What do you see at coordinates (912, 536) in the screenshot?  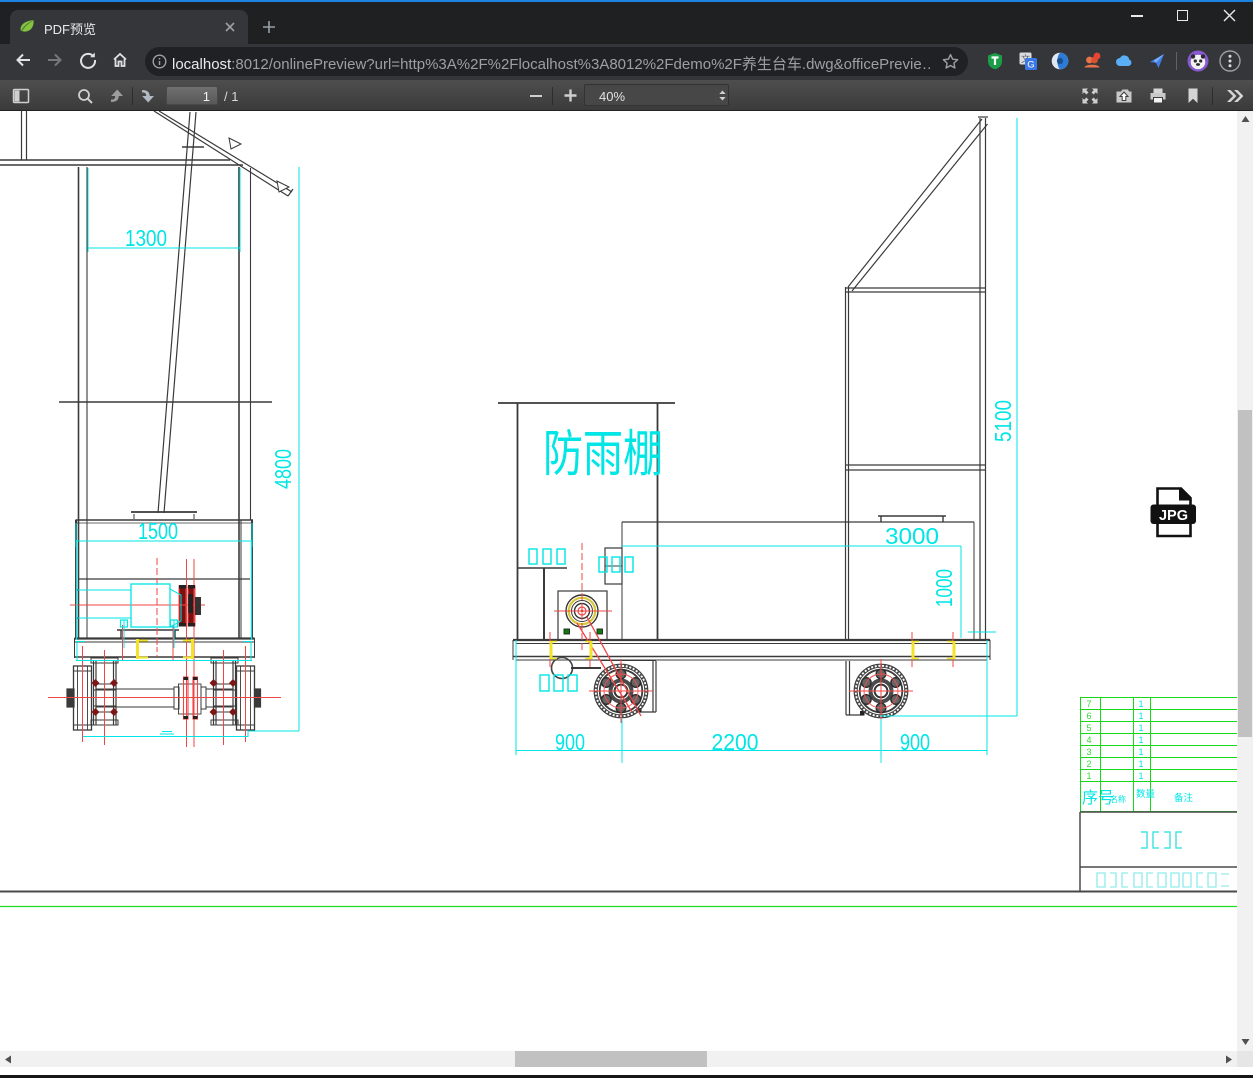 I see `svg-text: 3000` at bounding box center [912, 536].